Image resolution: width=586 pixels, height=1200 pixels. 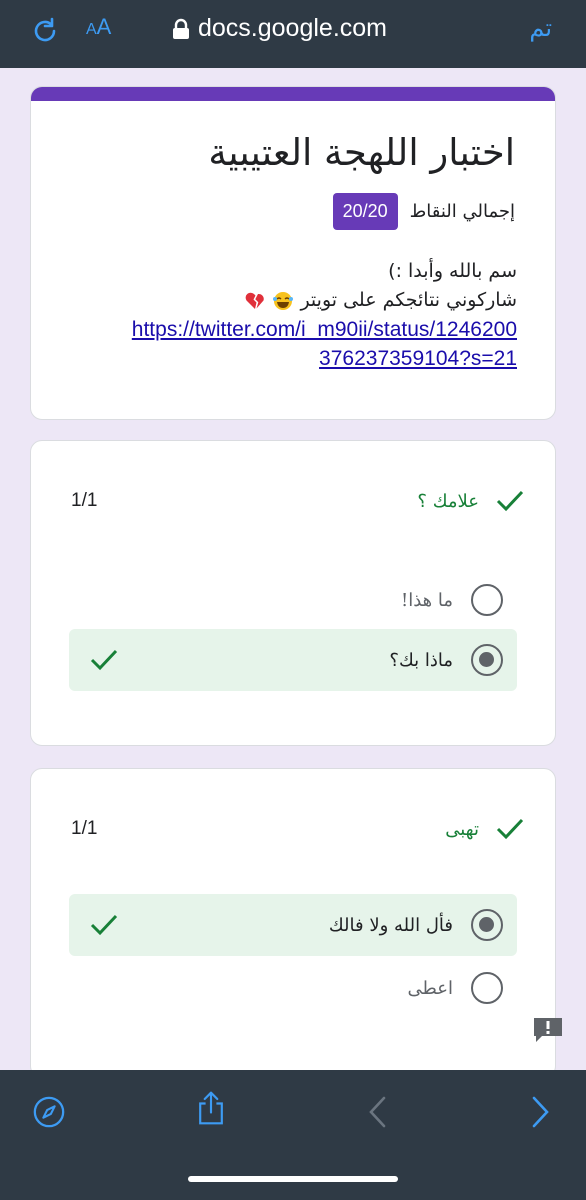 I want to click on browser-top-bar: AA docs.google.com تم, so click(x=293, y=34).